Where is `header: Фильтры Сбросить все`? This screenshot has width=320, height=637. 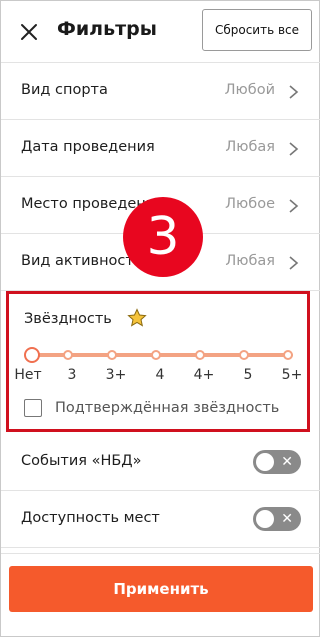
header: Фильтры Сбросить все is located at coordinates (160, 32).